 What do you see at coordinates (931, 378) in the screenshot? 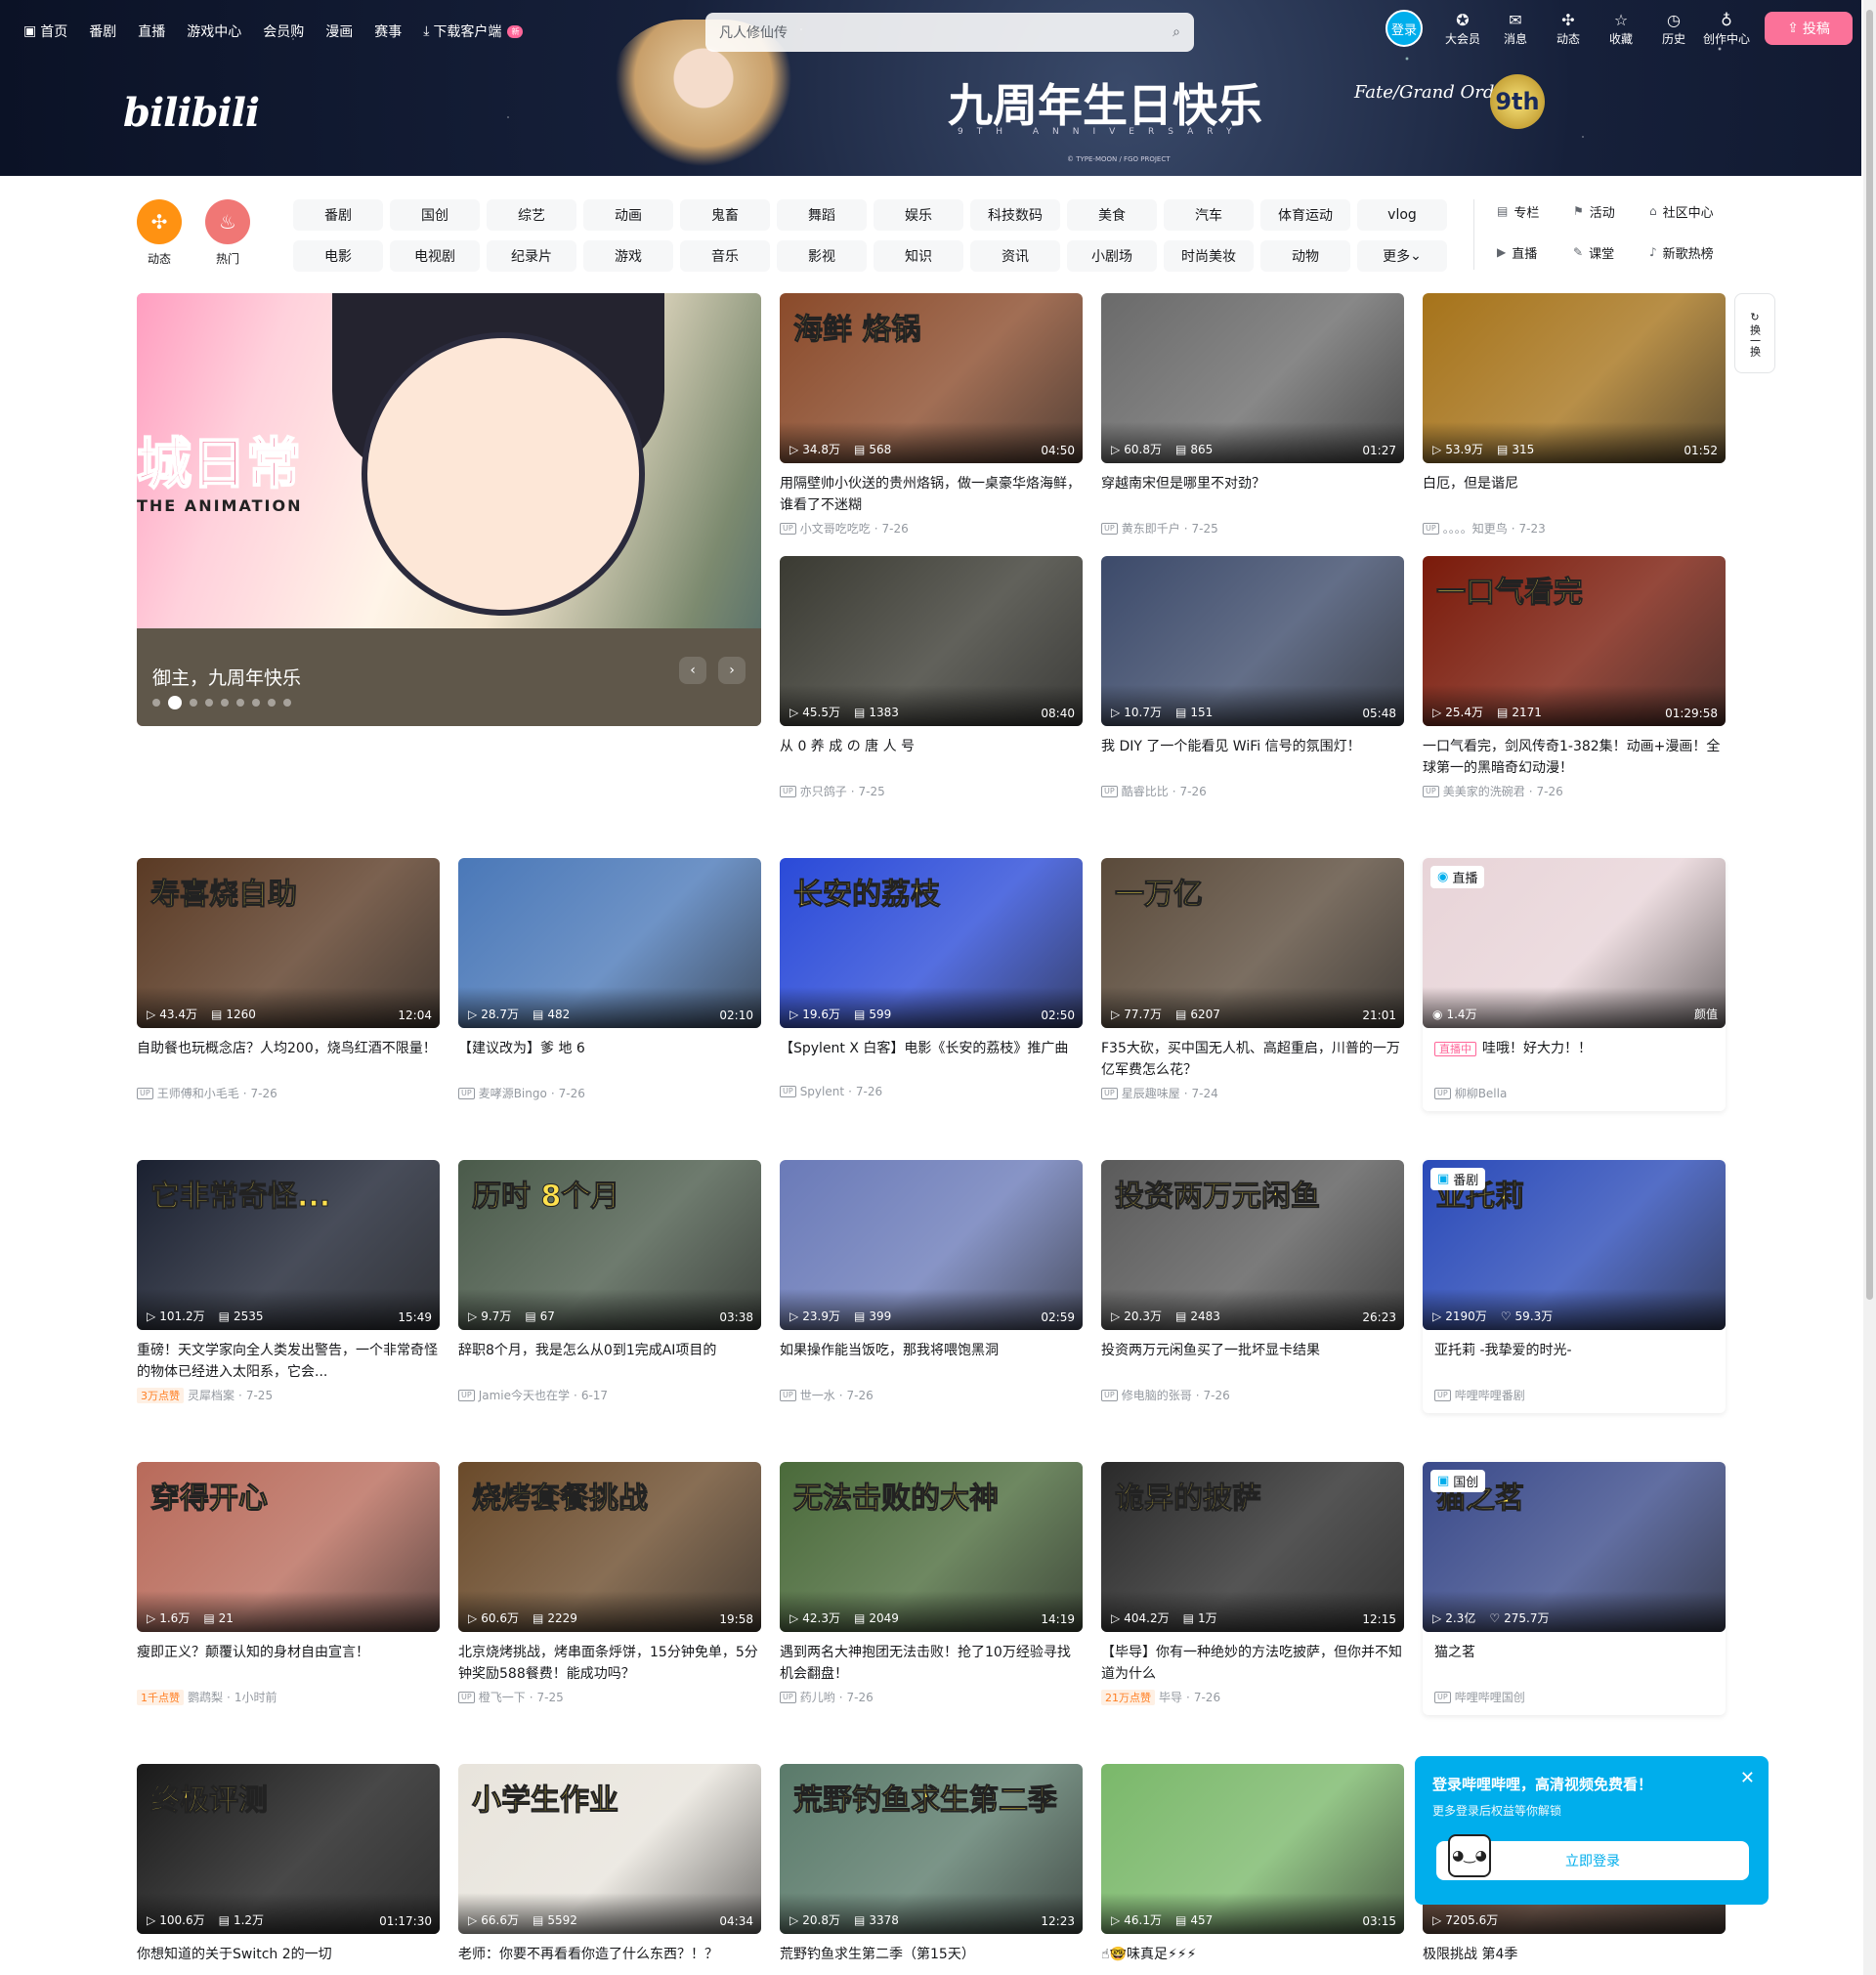
I see `video-thumbnail: 海鲜 烙锅 ▷ 34.8万 ▤ 568 04:50` at bounding box center [931, 378].